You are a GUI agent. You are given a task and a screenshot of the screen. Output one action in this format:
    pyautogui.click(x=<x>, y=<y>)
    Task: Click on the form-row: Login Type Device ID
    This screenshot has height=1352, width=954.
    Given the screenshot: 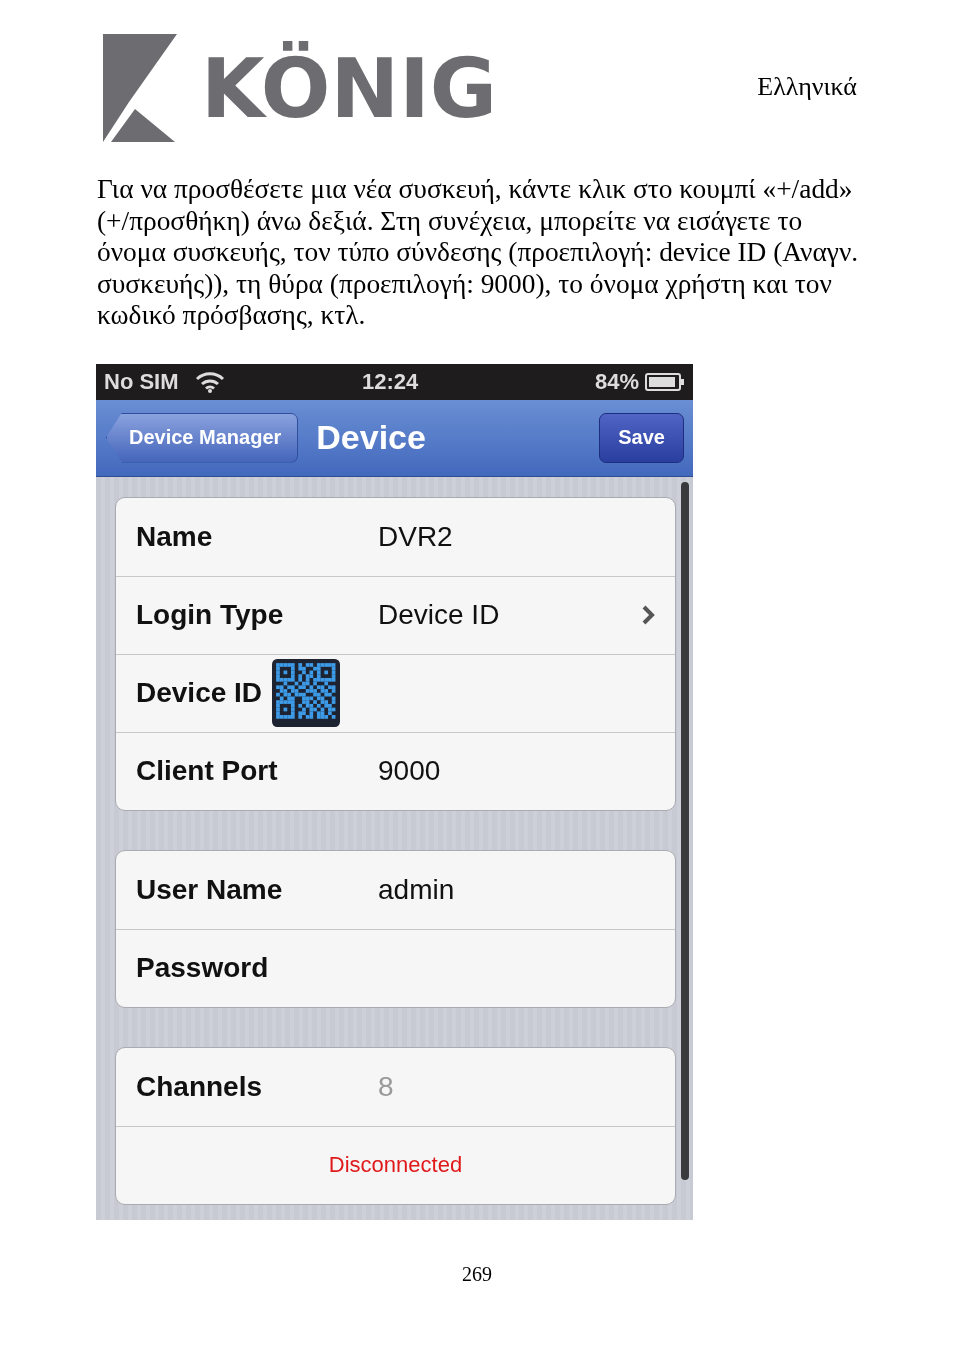 What is the action you would take?
    pyautogui.click(x=395, y=614)
    